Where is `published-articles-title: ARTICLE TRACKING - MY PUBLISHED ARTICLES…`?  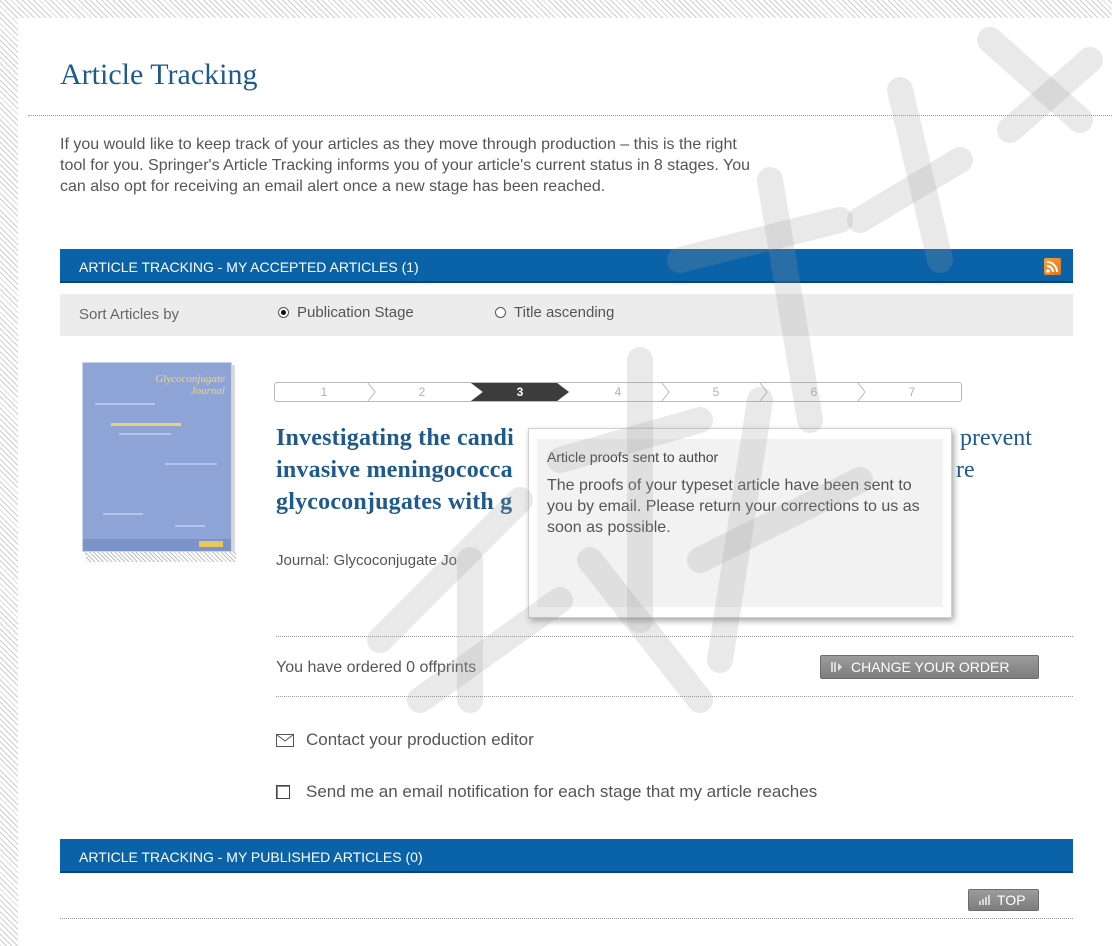 published-articles-title: ARTICLE TRACKING - MY PUBLISHED ARTICLES… is located at coordinates (251, 857).